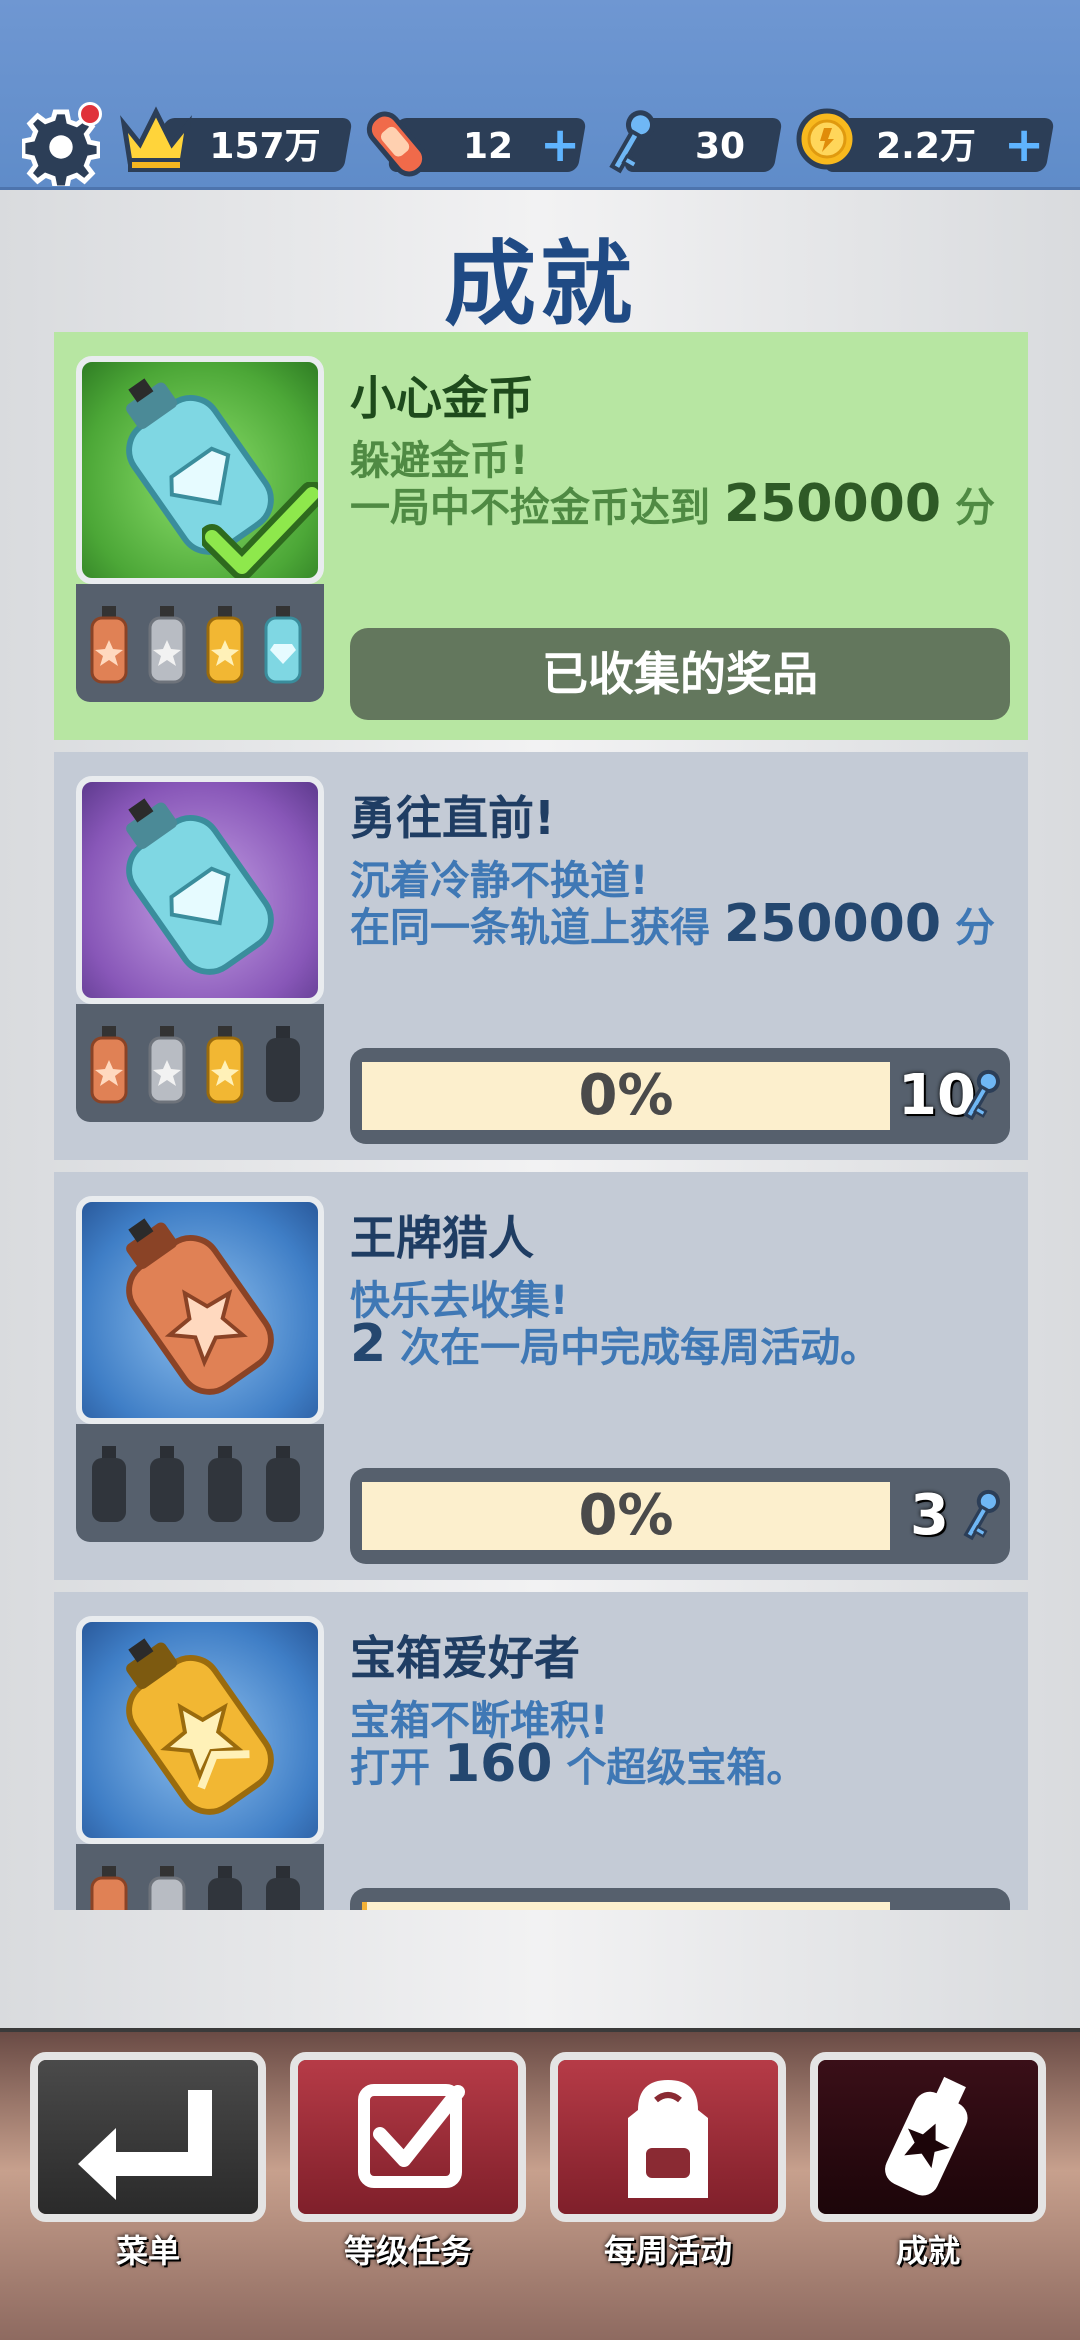 The width and height of the screenshot is (1080, 2340). What do you see at coordinates (680, 1096) in the screenshot?
I see `progress-panel: 0% 10` at bounding box center [680, 1096].